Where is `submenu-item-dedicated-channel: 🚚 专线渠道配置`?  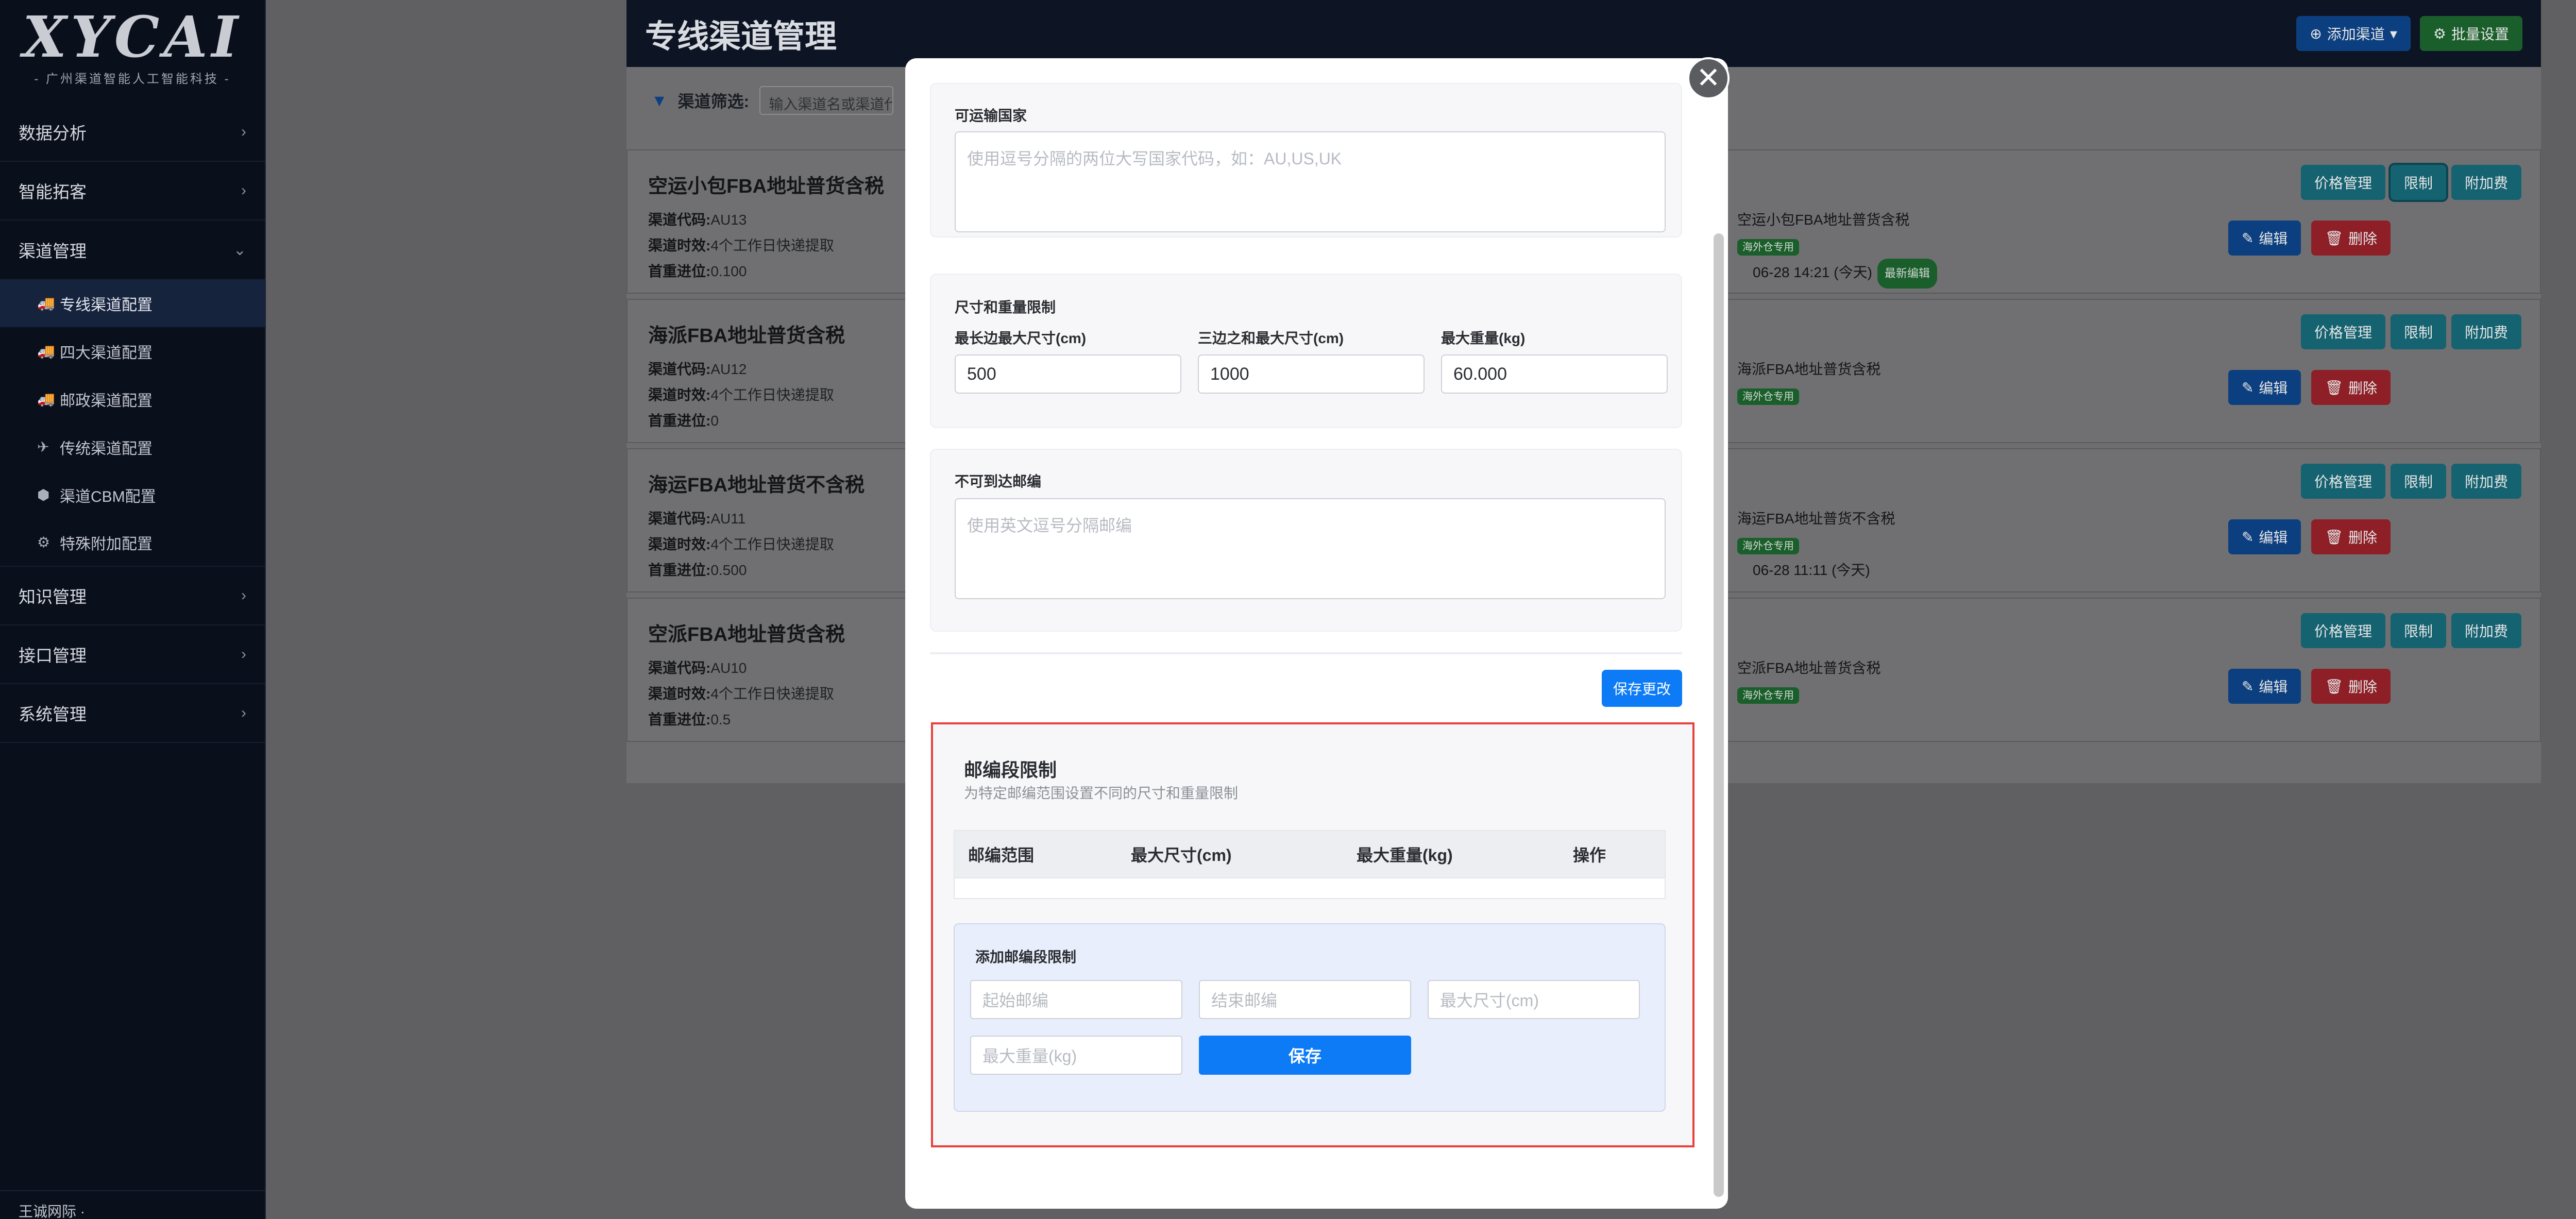
submenu-item-dedicated-channel: 🚚 专线渠道配置 is located at coordinates (132, 303).